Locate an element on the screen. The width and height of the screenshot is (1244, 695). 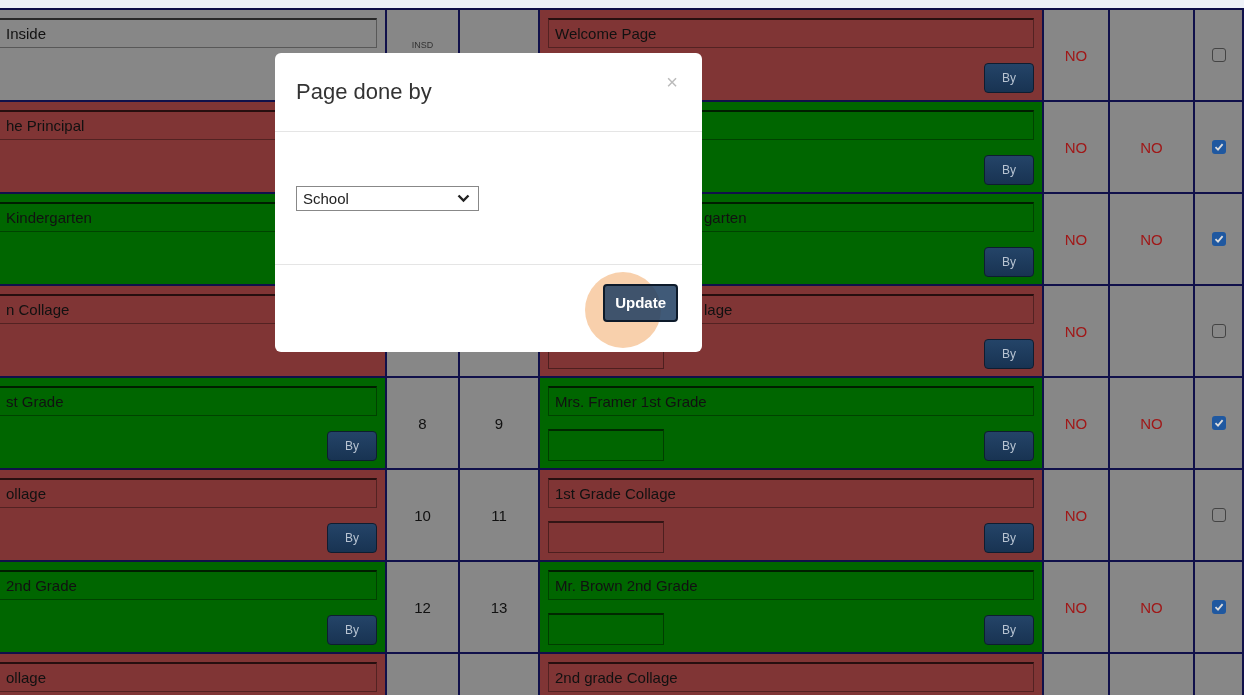
select-field: School is located at coordinates (387, 198).